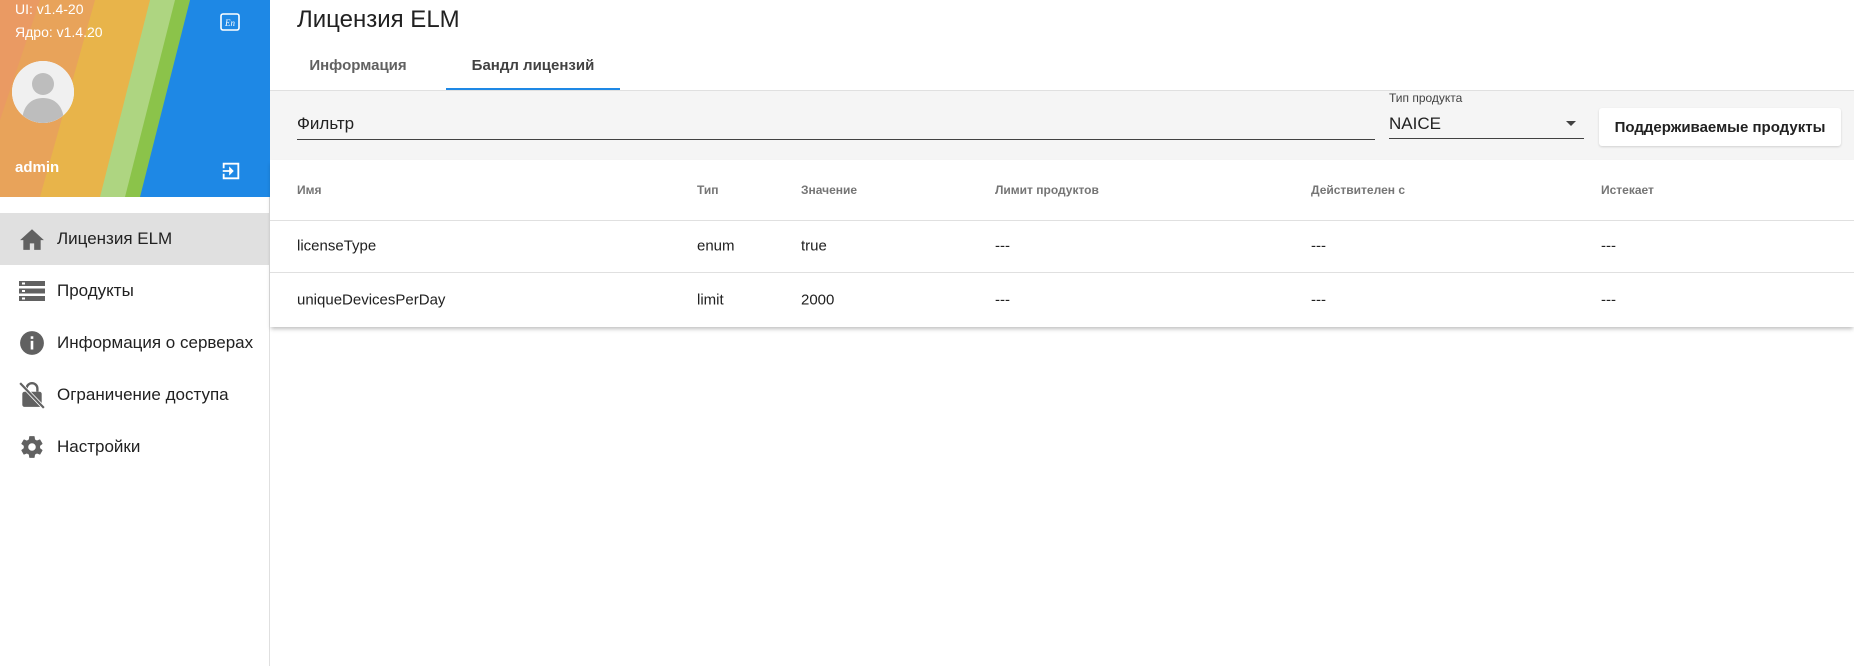 The height and width of the screenshot is (666, 1854). I want to click on tab-info: Информация, so click(358, 65).